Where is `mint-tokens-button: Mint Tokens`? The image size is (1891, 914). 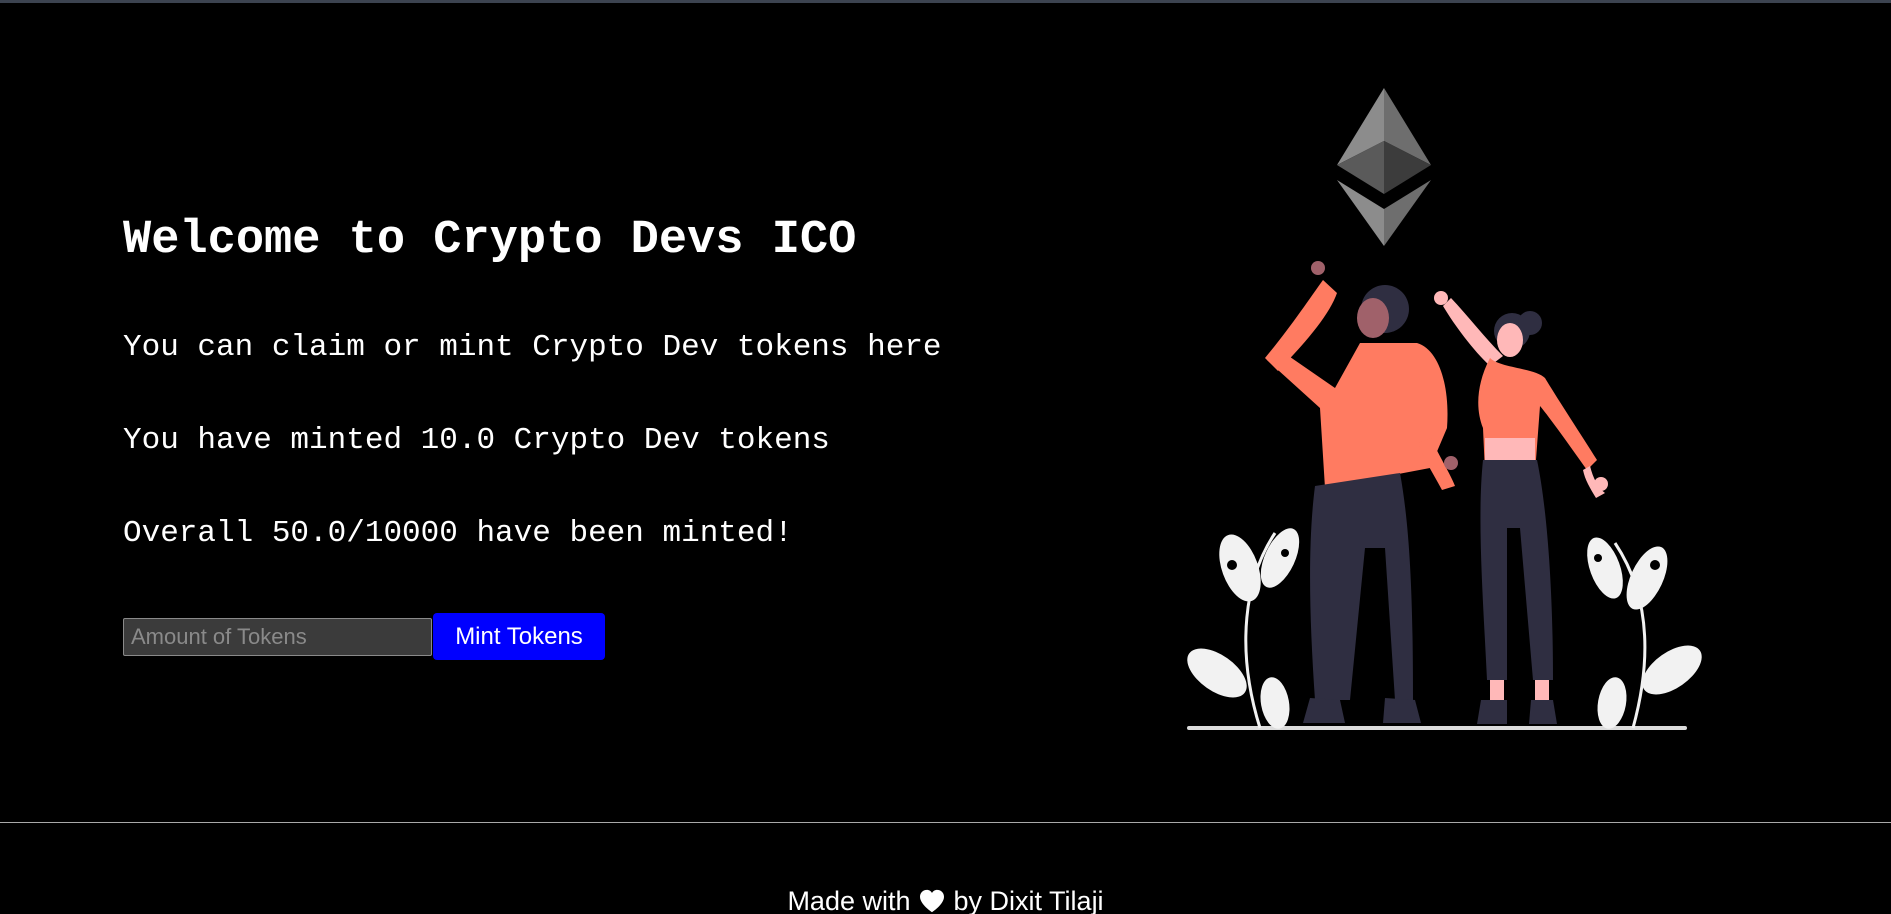 mint-tokens-button: Mint Tokens is located at coordinates (519, 636).